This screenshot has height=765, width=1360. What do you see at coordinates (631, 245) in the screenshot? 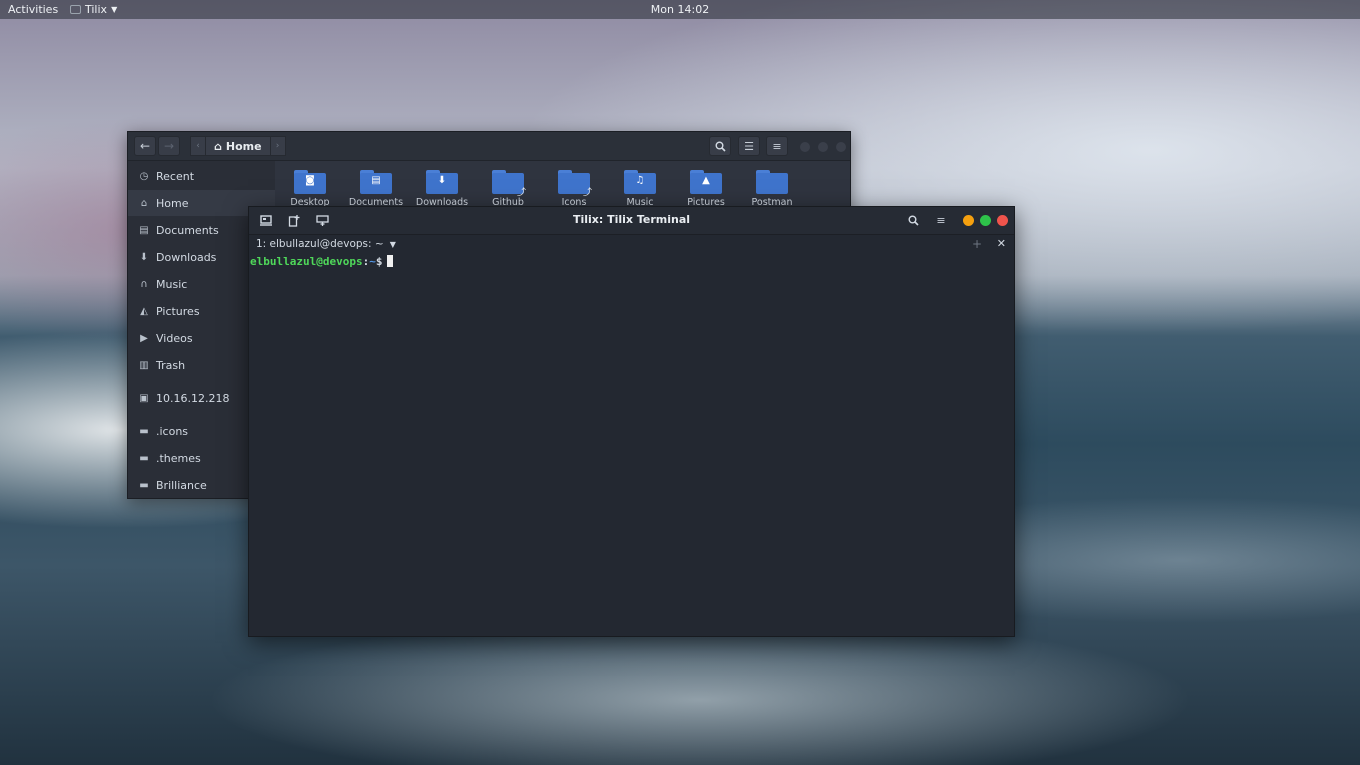
I see `terminal-title-bar: 1: elbullazul@devops: ~ ▼ + ✕` at bounding box center [631, 245].